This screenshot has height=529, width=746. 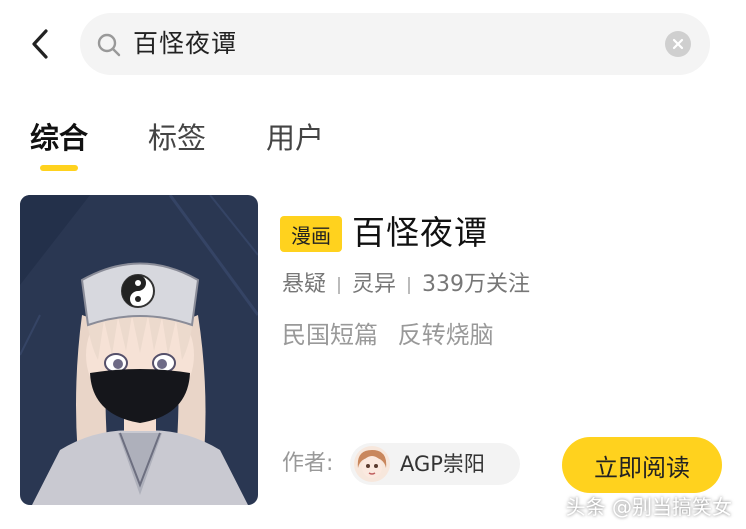 What do you see at coordinates (295, 138) in the screenshot?
I see `tab-users: 用户` at bounding box center [295, 138].